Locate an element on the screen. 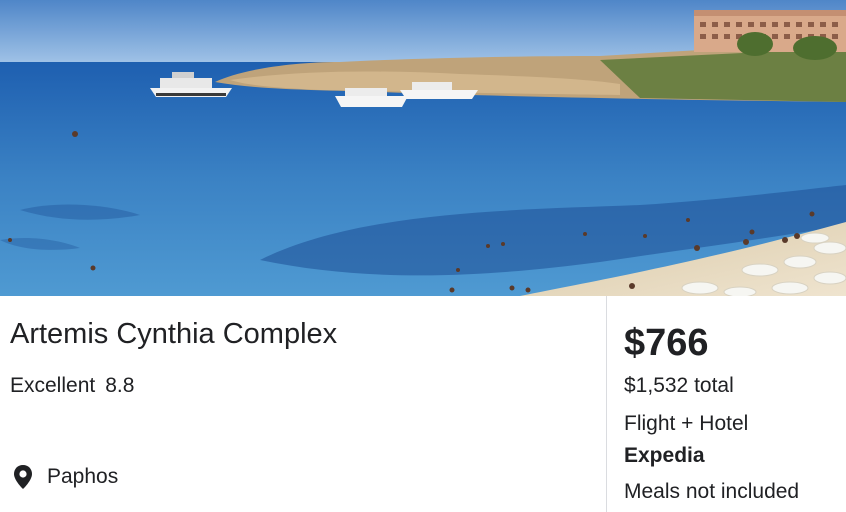 This screenshot has width=846, height=512. hotel-rating: Excellent 8.8 is located at coordinates (72, 386).